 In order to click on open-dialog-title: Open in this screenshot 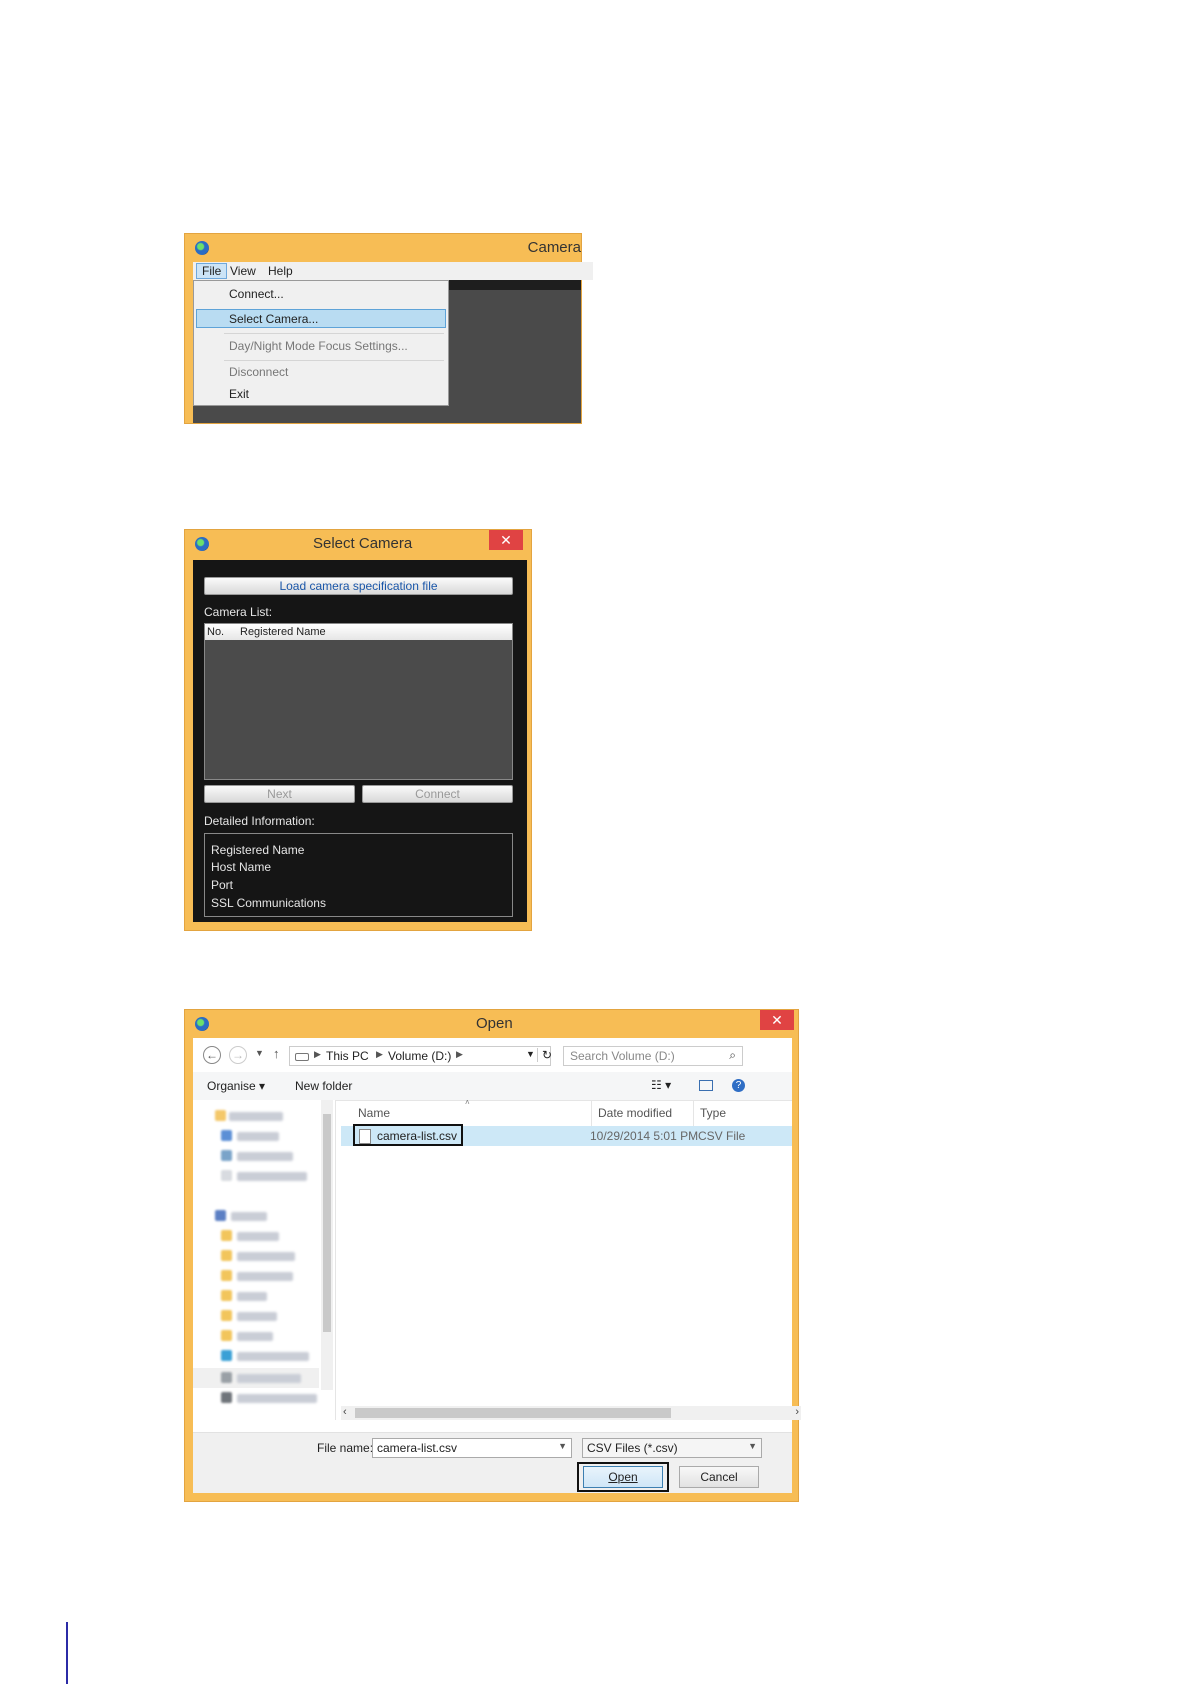, I will do `click(494, 1023)`.